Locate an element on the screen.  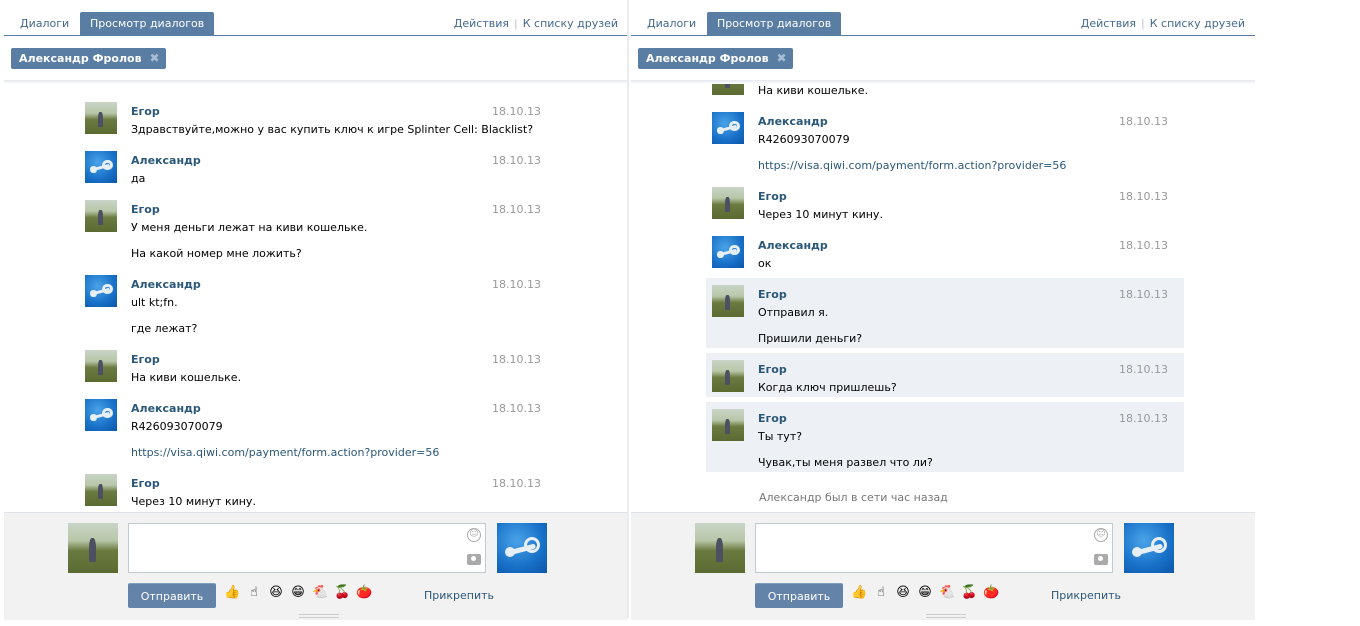
message-text: Отправил я. is located at coordinates (793, 312).